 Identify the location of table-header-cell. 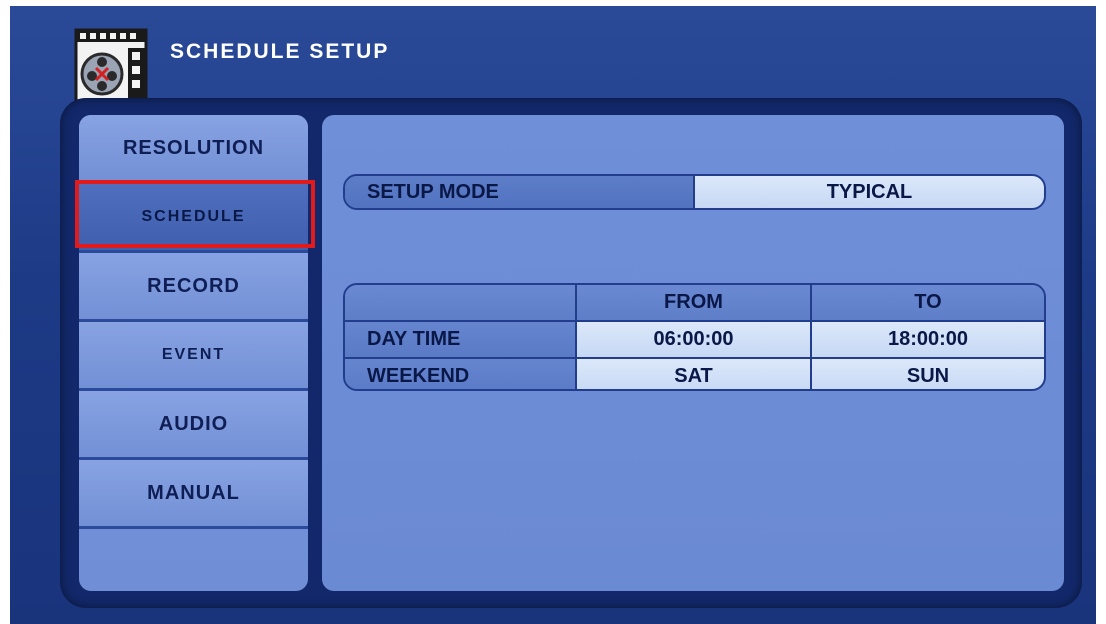
(461, 302).